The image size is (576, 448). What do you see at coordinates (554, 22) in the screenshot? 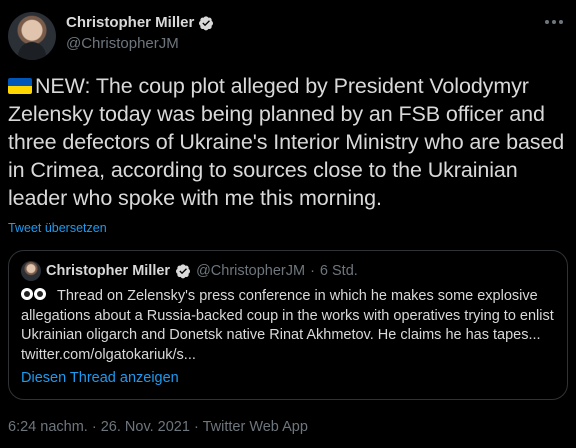
I see `more-options-icon` at bounding box center [554, 22].